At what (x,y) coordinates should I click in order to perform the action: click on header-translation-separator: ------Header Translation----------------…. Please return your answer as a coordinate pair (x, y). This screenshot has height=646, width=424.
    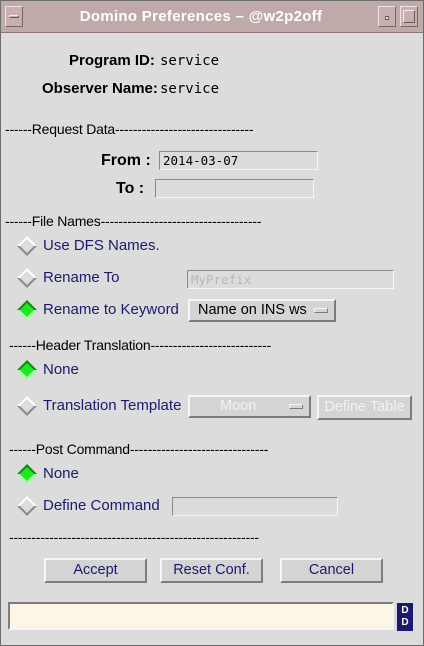
    Looking at the image, I should click on (140, 345).